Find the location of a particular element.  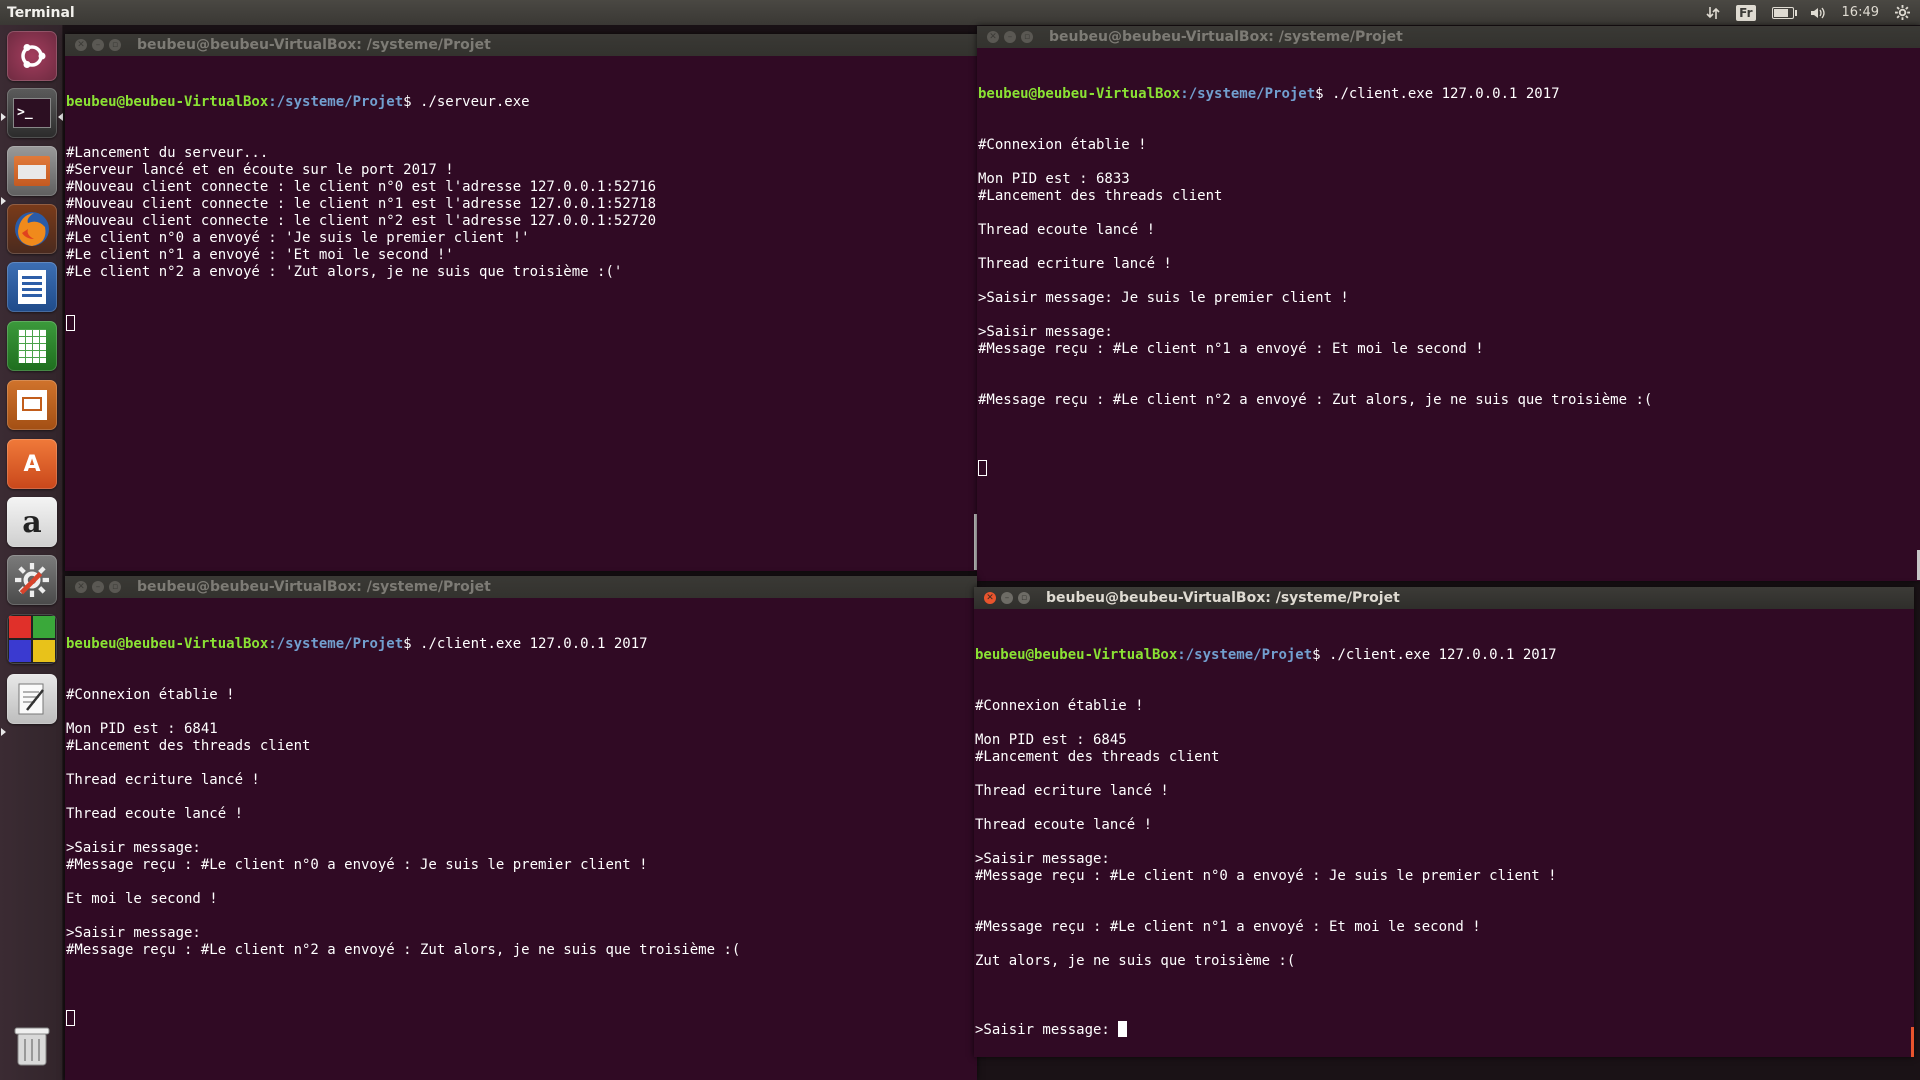

input-line: >Saisir message: is located at coordinates (1444, 1029).